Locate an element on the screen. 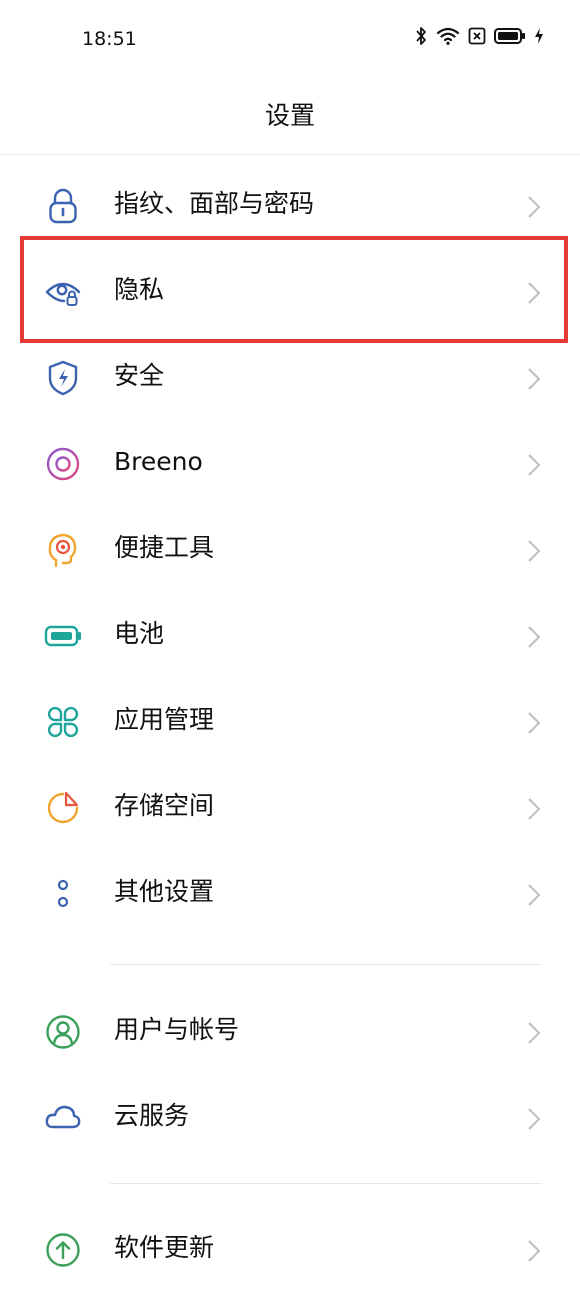  privacy-eye-icon is located at coordinates (63, 294).